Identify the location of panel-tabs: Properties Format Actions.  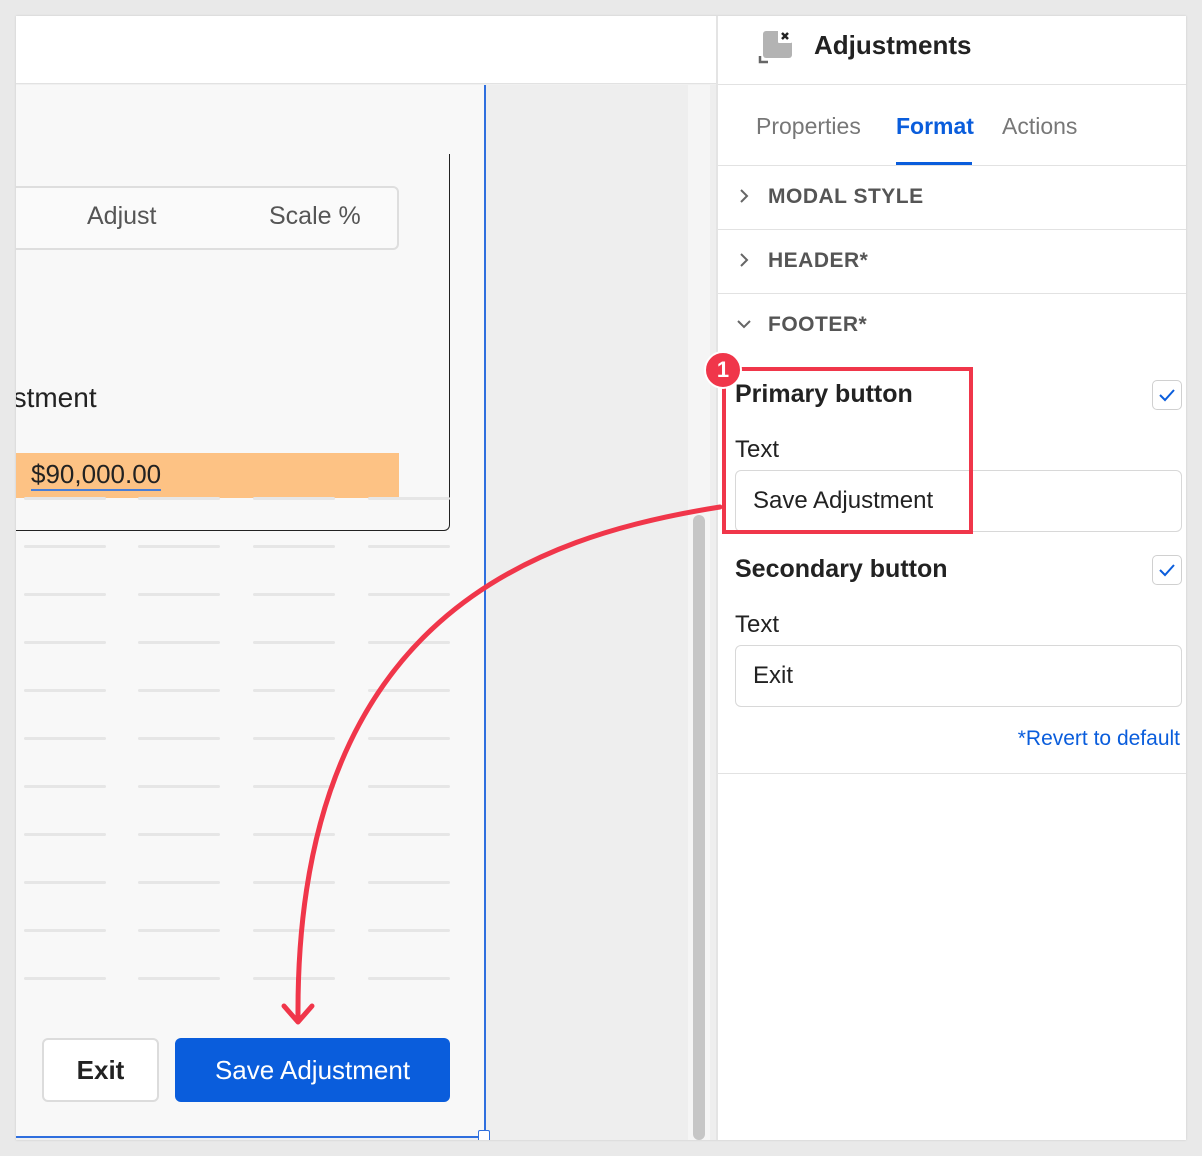
(952, 125).